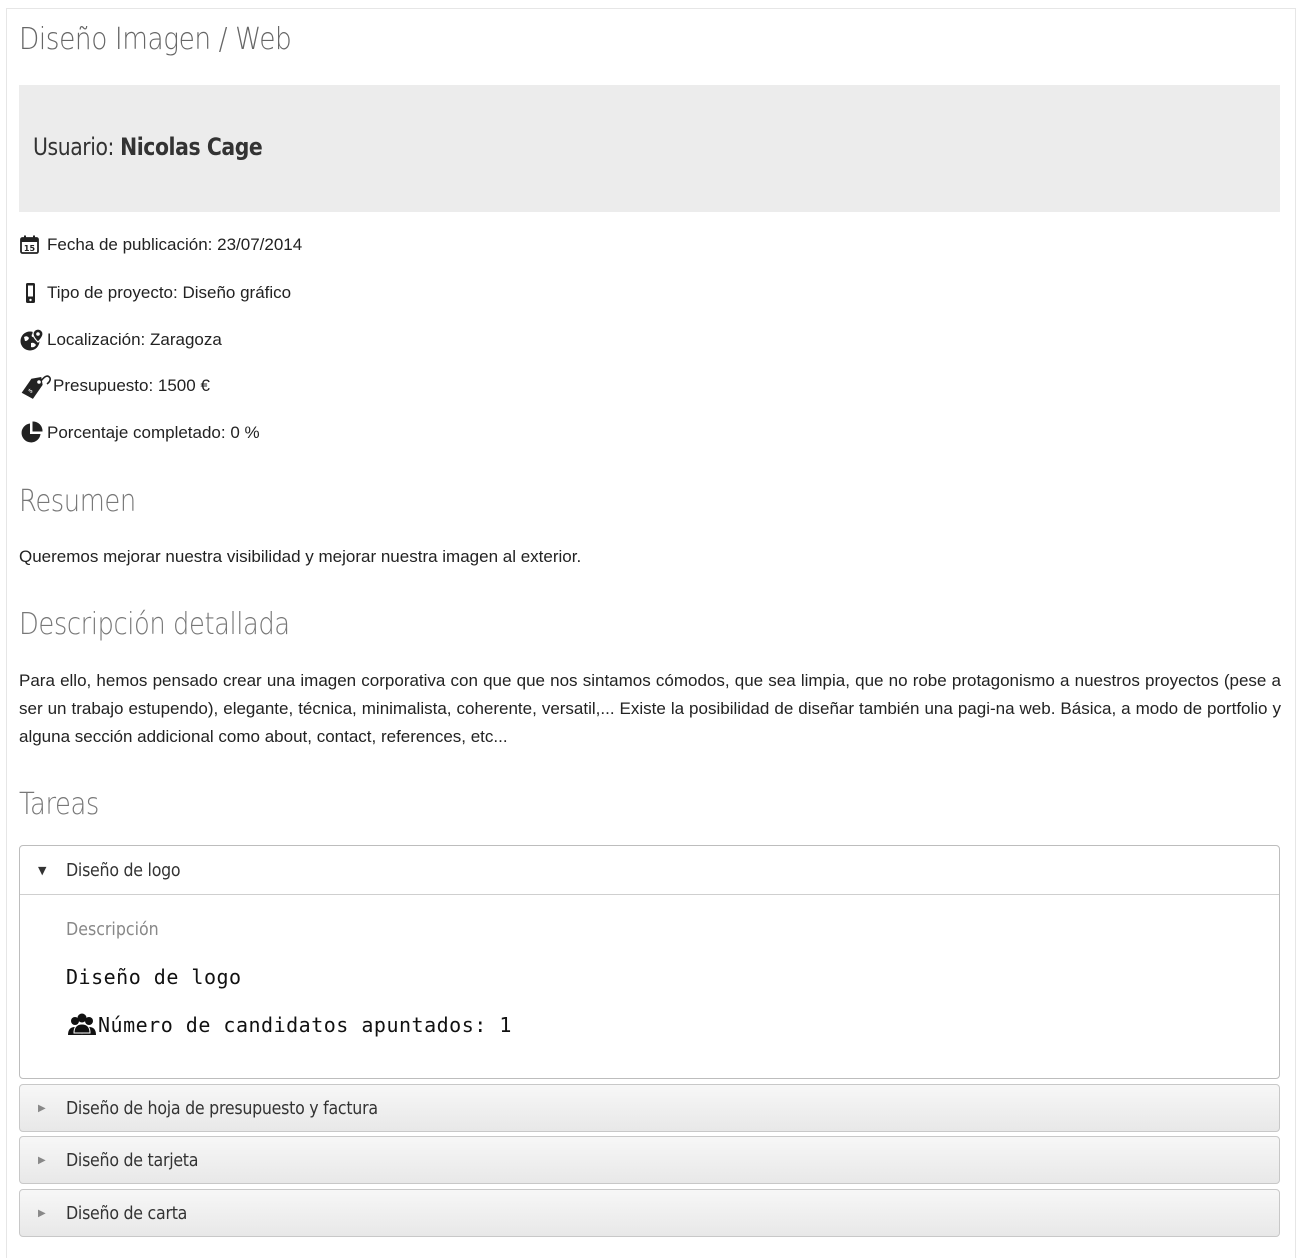 The image size is (1299, 1258). I want to click on users-icon, so click(82, 1025).